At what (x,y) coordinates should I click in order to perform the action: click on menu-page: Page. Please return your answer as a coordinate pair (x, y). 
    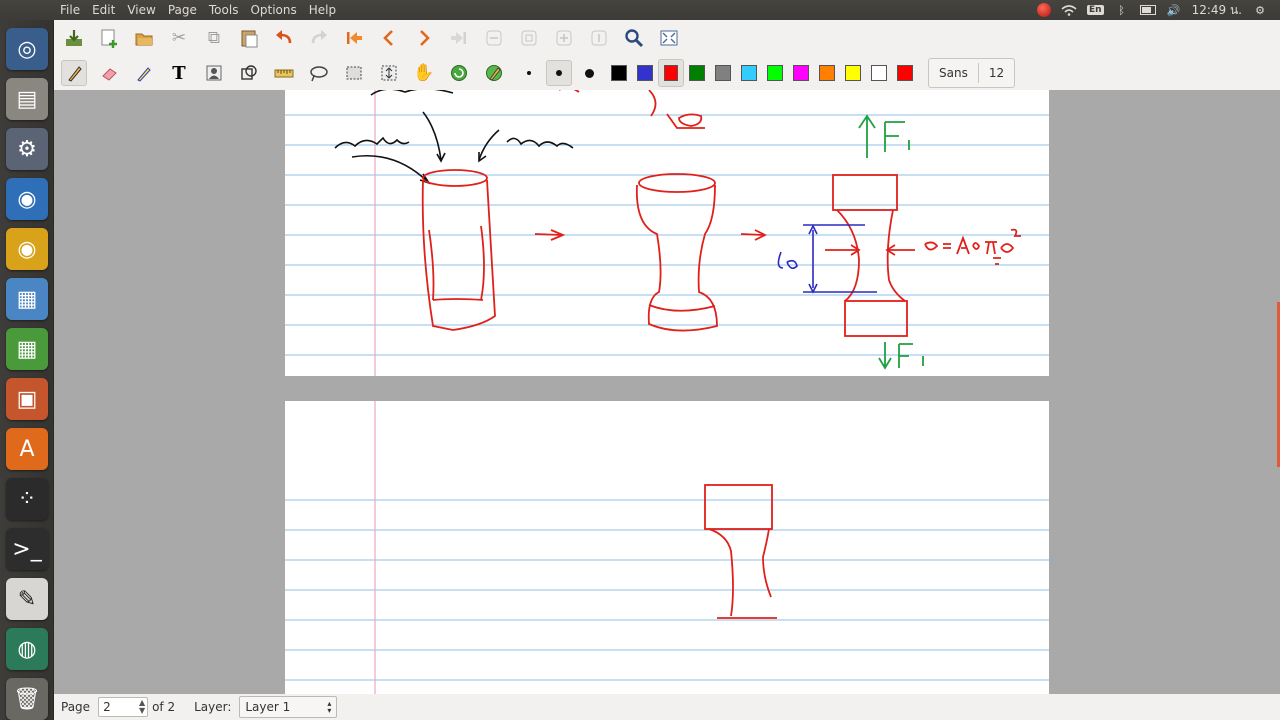
    Looking at the image, I should click on (182, 10).